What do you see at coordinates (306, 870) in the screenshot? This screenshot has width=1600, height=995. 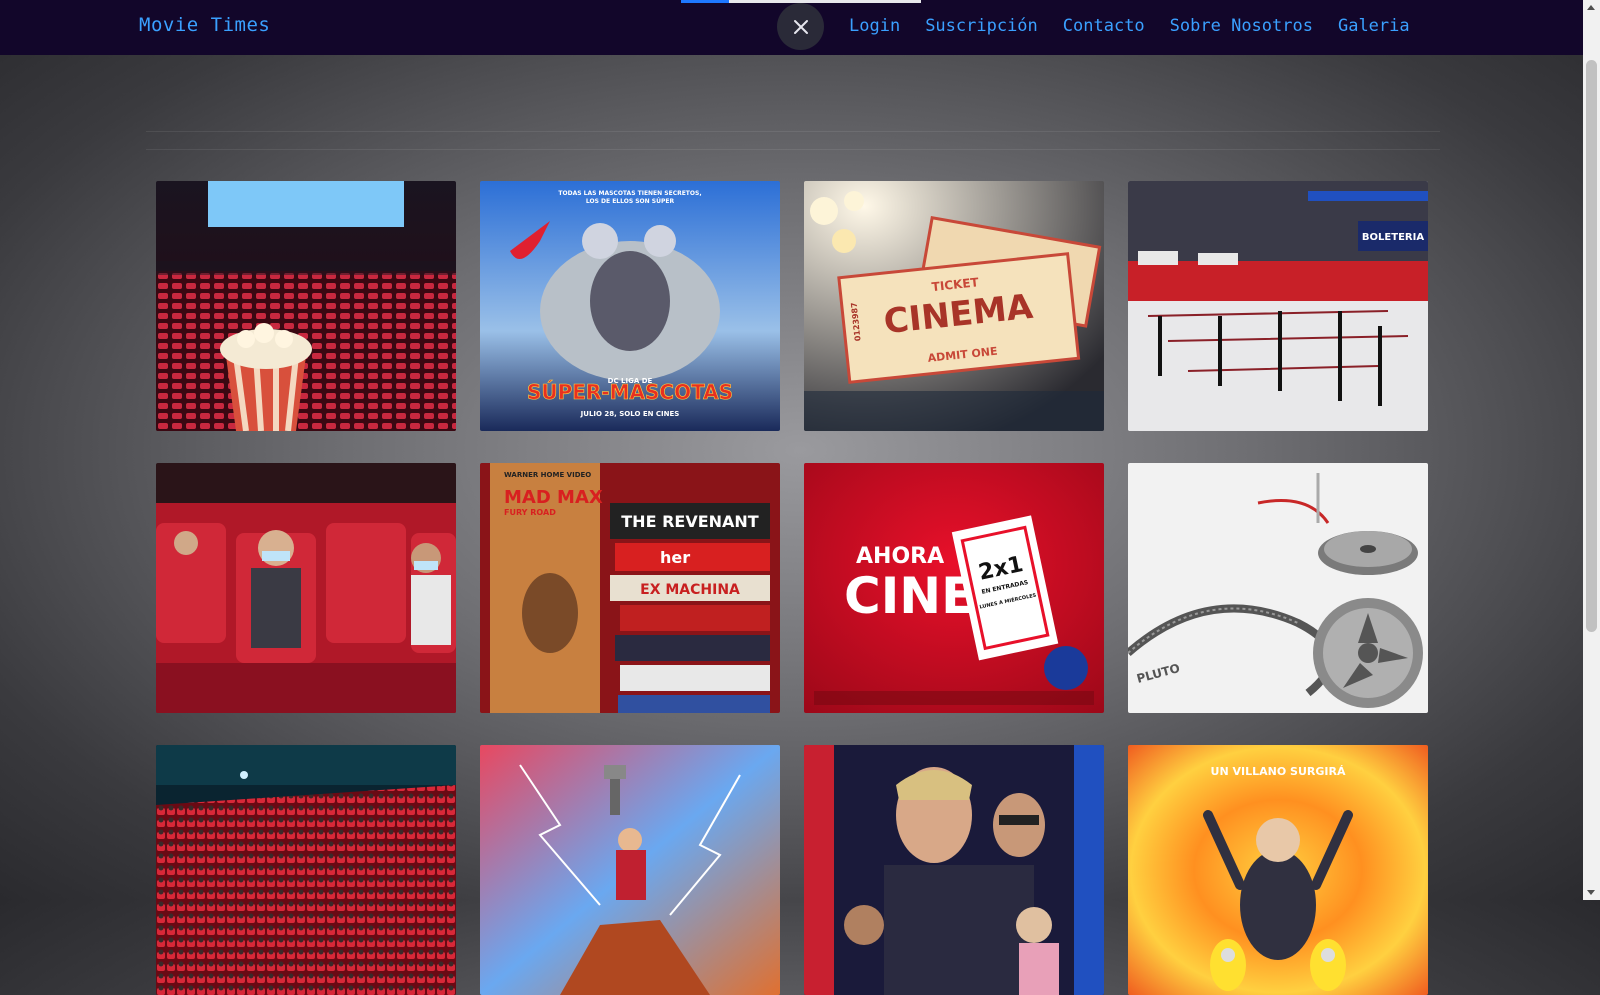 I see `photo-red-auditorium` at bounding box center [306, 870].